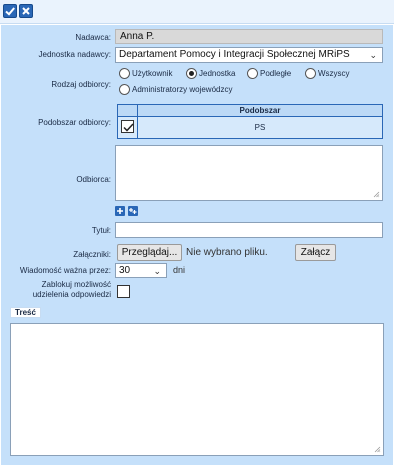 This screenshot has height=465, width=394. Describe the element at coordinates (249, 230) in the screenshot. I see `tytul-input` at that location.